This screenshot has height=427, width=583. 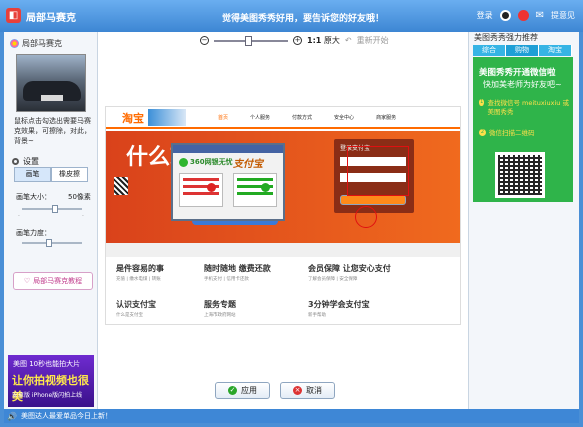 What do you see at coordinates (297, 40) in the screenshot?
I see `zoom-in-icon: +` at bounding box center [297, 40].